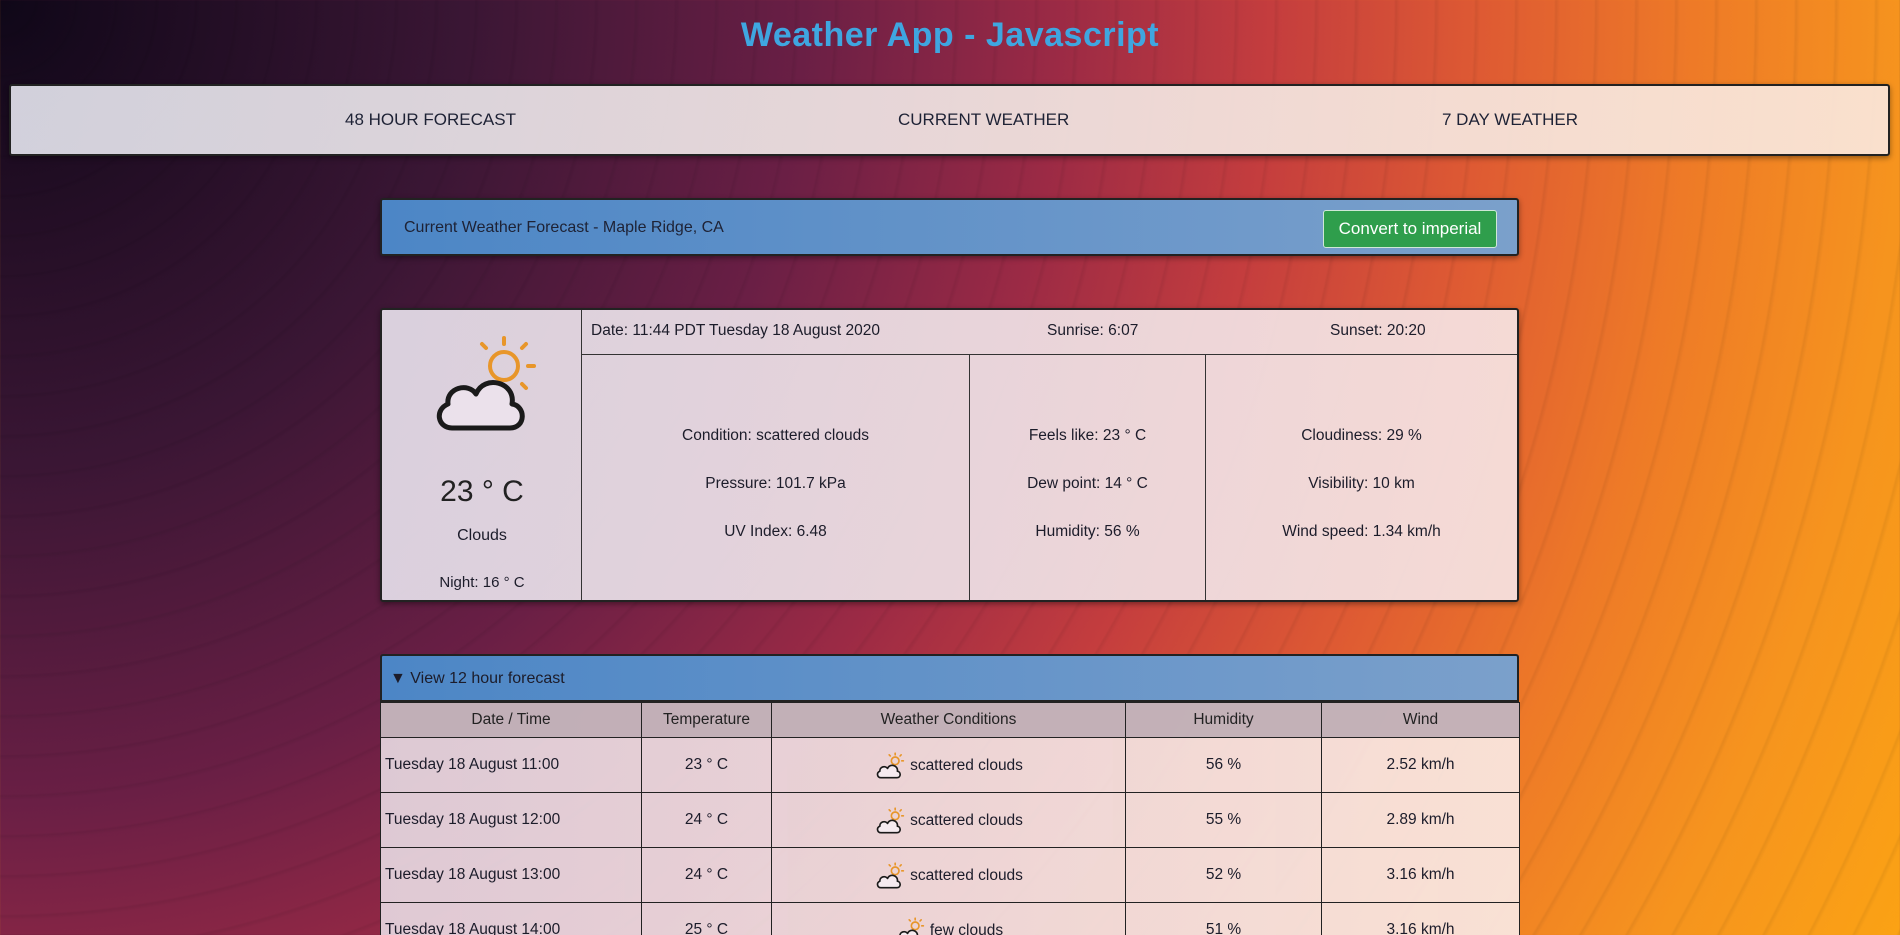  What do you see at coordinates (1087, 531) in the screenshot?
I see `humidity-text: Humidity: 56 %` at bounding box center [1087, 531].